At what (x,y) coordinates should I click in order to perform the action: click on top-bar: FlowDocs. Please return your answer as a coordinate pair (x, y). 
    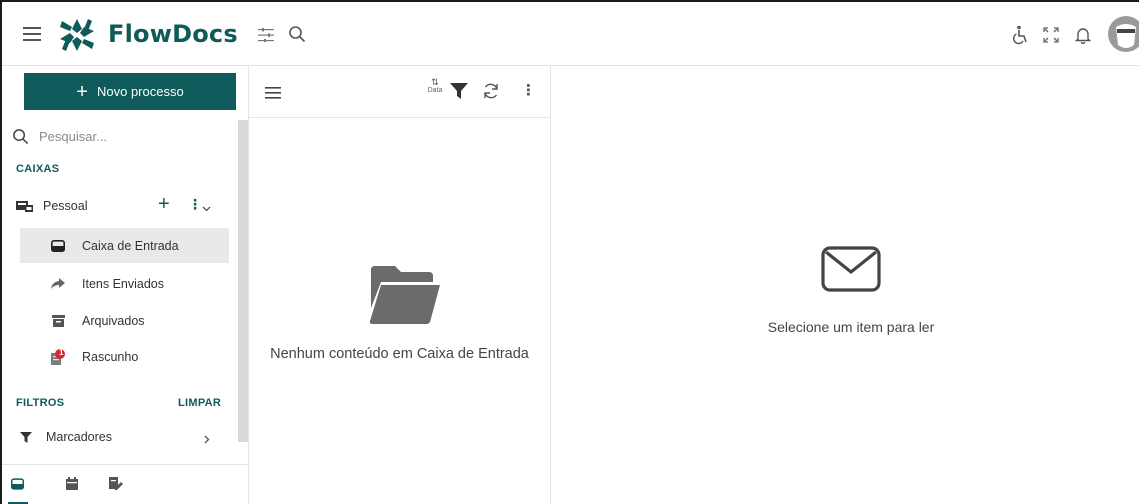
    Looking at the image, I should click on (570, 34).